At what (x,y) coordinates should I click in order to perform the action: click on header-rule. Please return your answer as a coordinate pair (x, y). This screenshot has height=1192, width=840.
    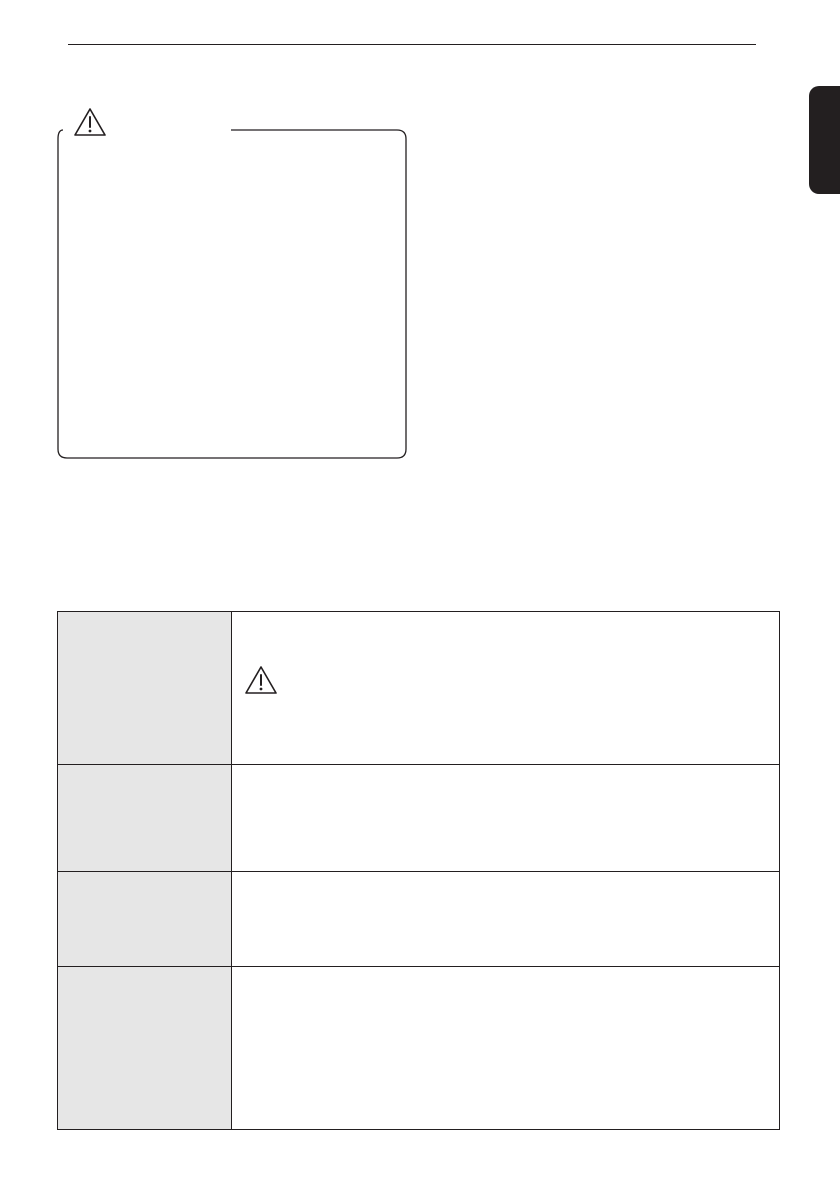
    Looking at the image, I should click on (412, 44).